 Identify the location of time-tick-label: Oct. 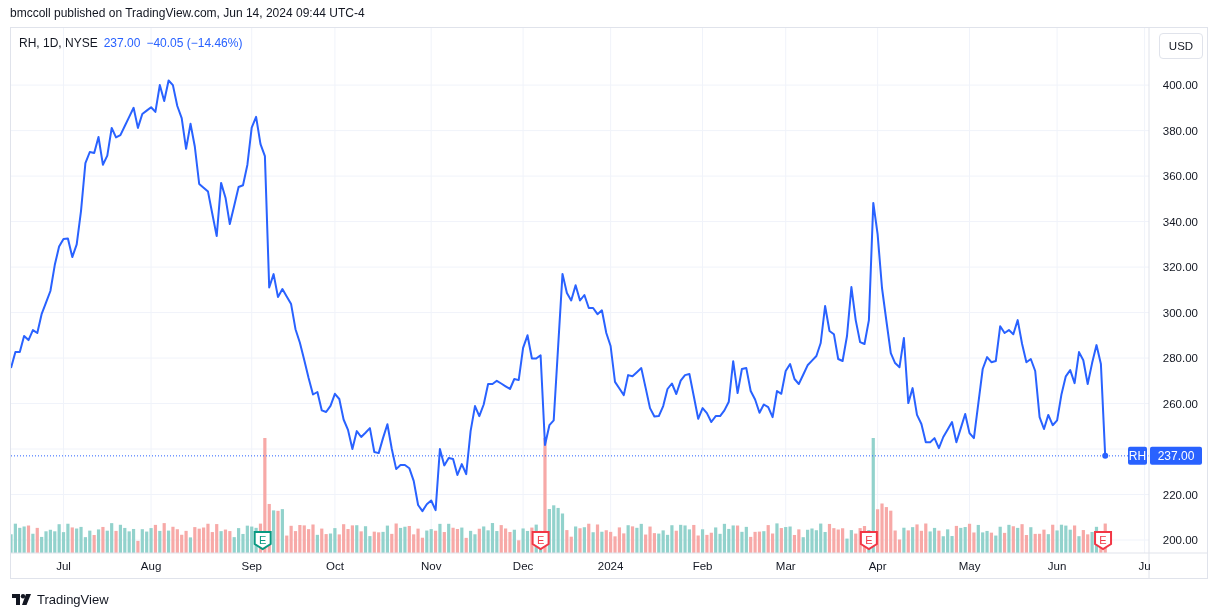
(334, 566).